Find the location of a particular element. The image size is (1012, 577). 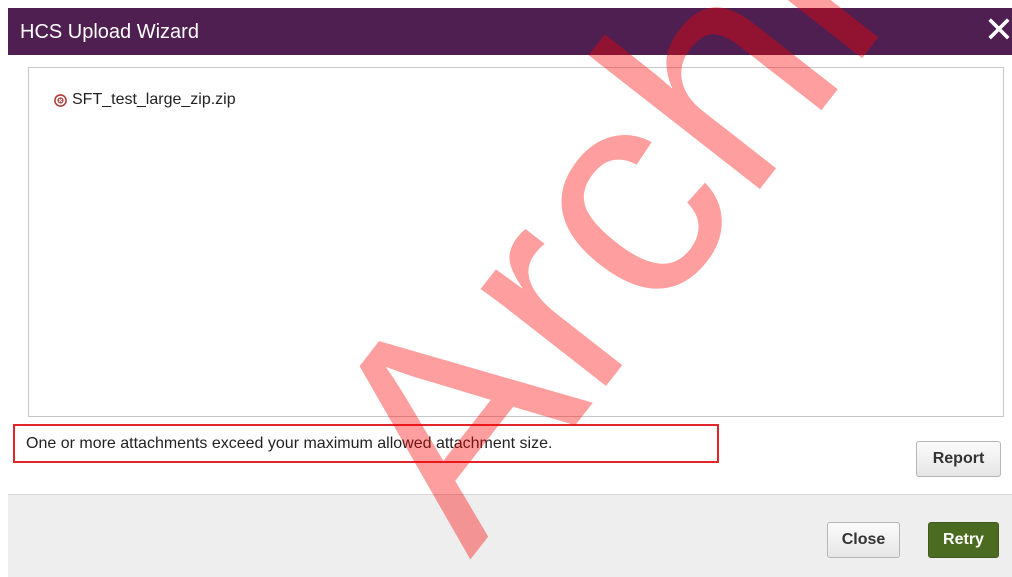

close-icon: ✕ is located at coordinates (997, 30).